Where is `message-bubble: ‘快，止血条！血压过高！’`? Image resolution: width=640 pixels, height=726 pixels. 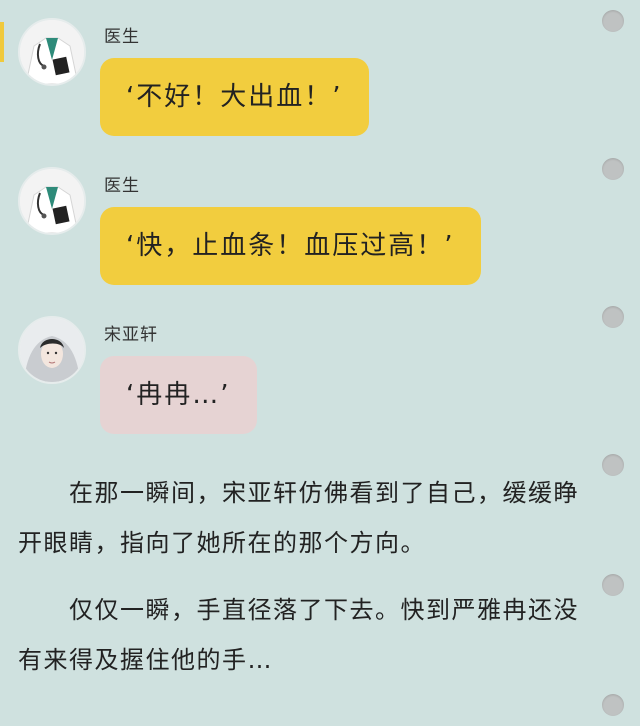
message-bubble: ‘快，止血条！血压过高！’ is located at coordinates (290, 246).